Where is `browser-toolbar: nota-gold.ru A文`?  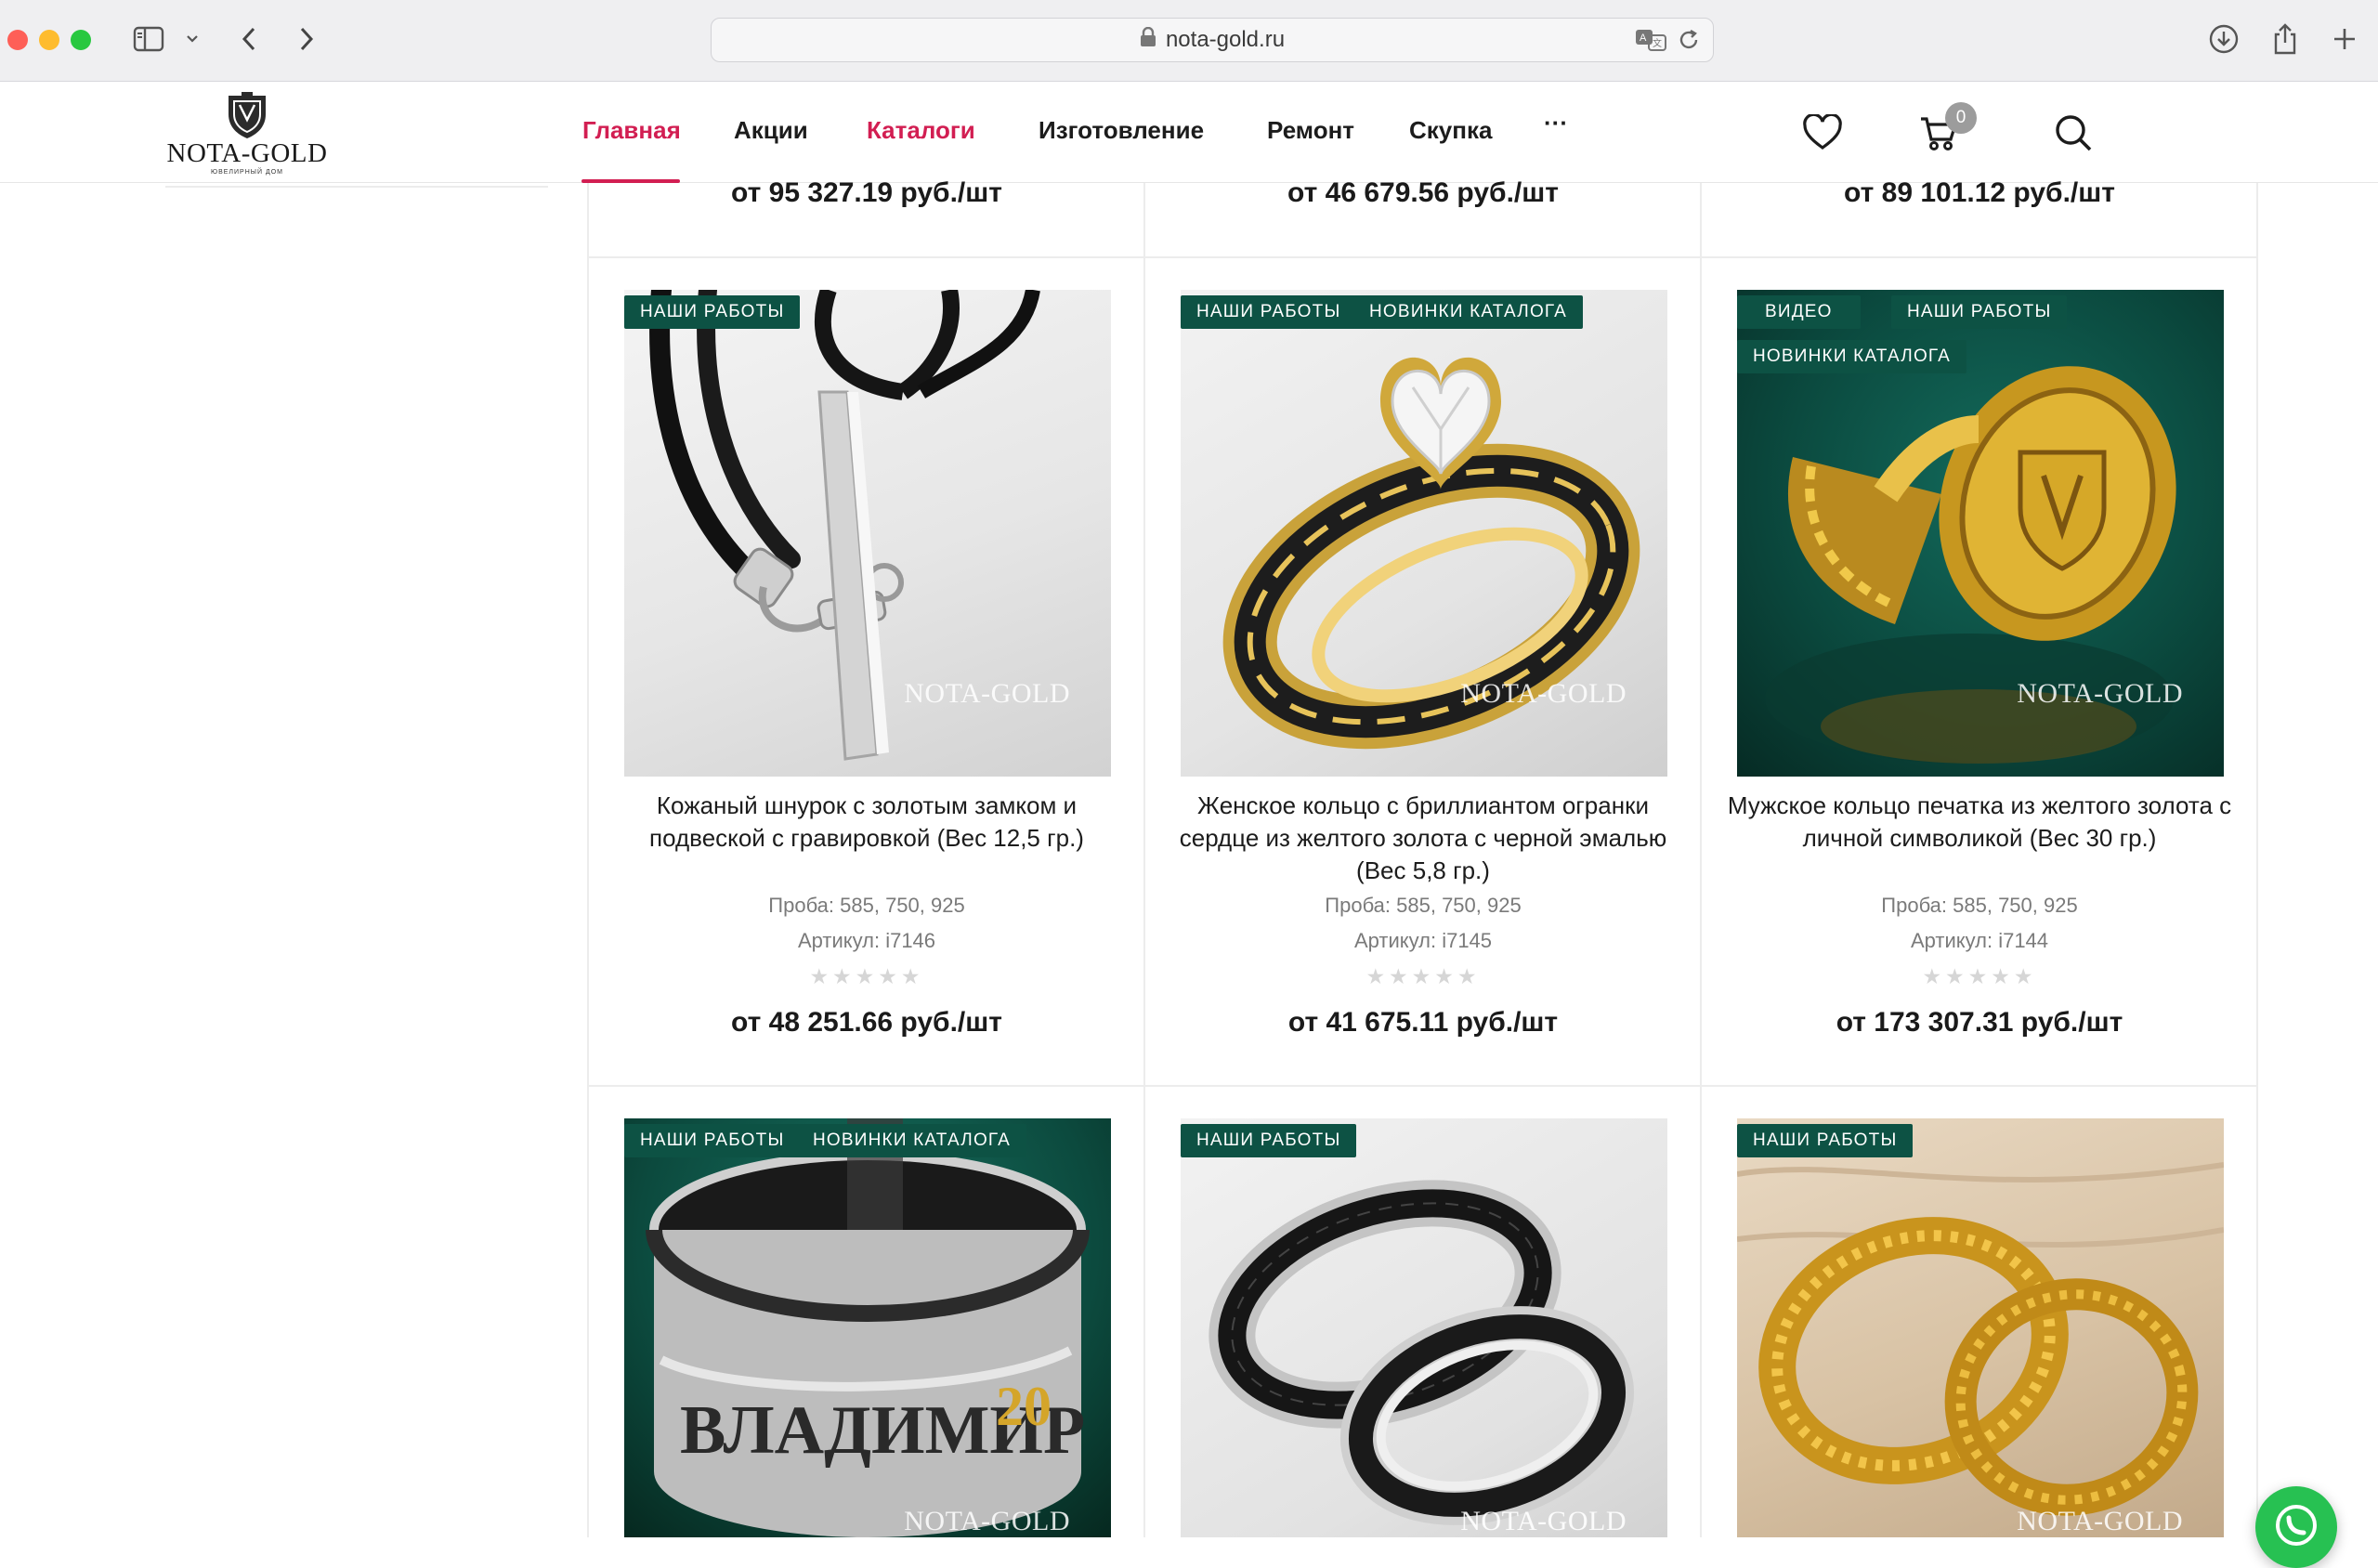
browser-toolbar: nota-gold.ru A文 is located at coordinates (1189, 41).